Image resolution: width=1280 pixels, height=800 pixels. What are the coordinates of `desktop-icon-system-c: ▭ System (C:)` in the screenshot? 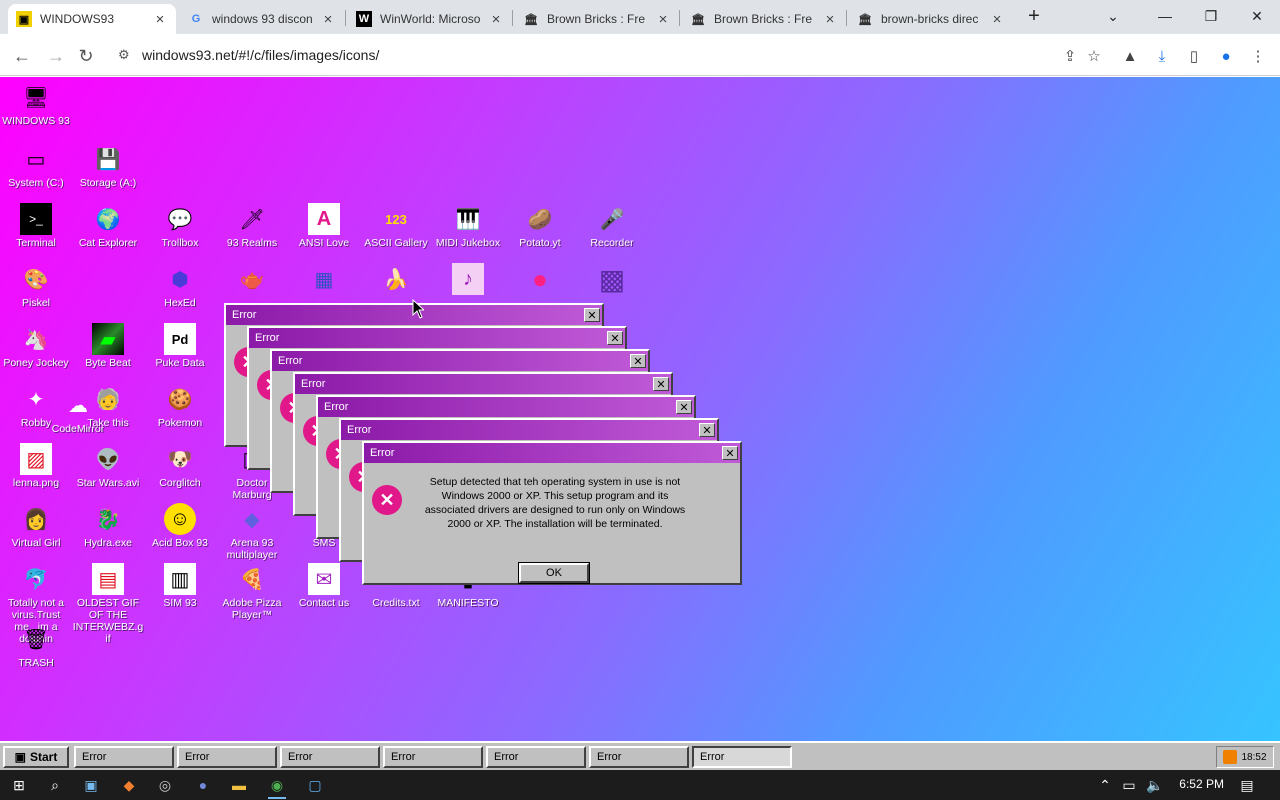 It's located at (36, 166).